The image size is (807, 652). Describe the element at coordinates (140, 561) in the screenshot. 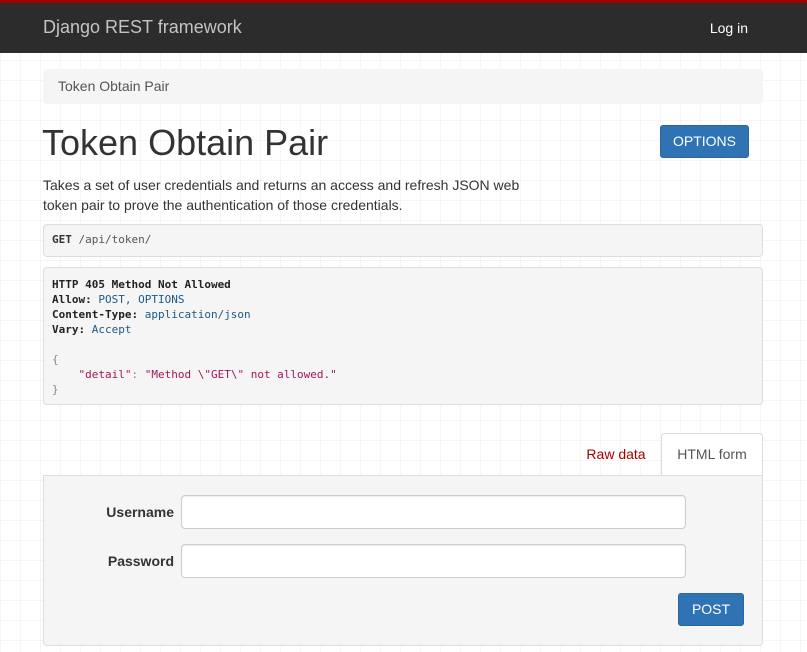

I see `password-label: Password` at that location.